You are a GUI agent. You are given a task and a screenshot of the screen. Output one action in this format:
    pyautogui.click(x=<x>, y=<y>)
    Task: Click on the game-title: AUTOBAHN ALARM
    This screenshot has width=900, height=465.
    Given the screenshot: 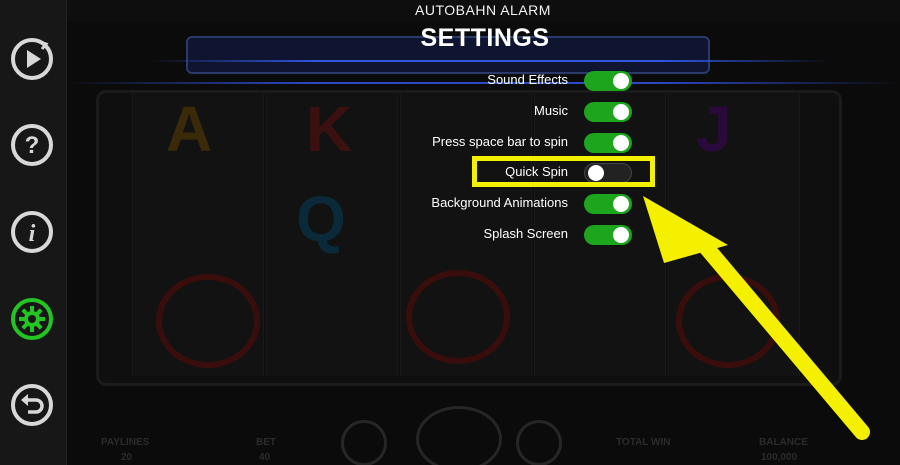 What is the action you would take?
    pyautogui.click(x=483, y=10)
    